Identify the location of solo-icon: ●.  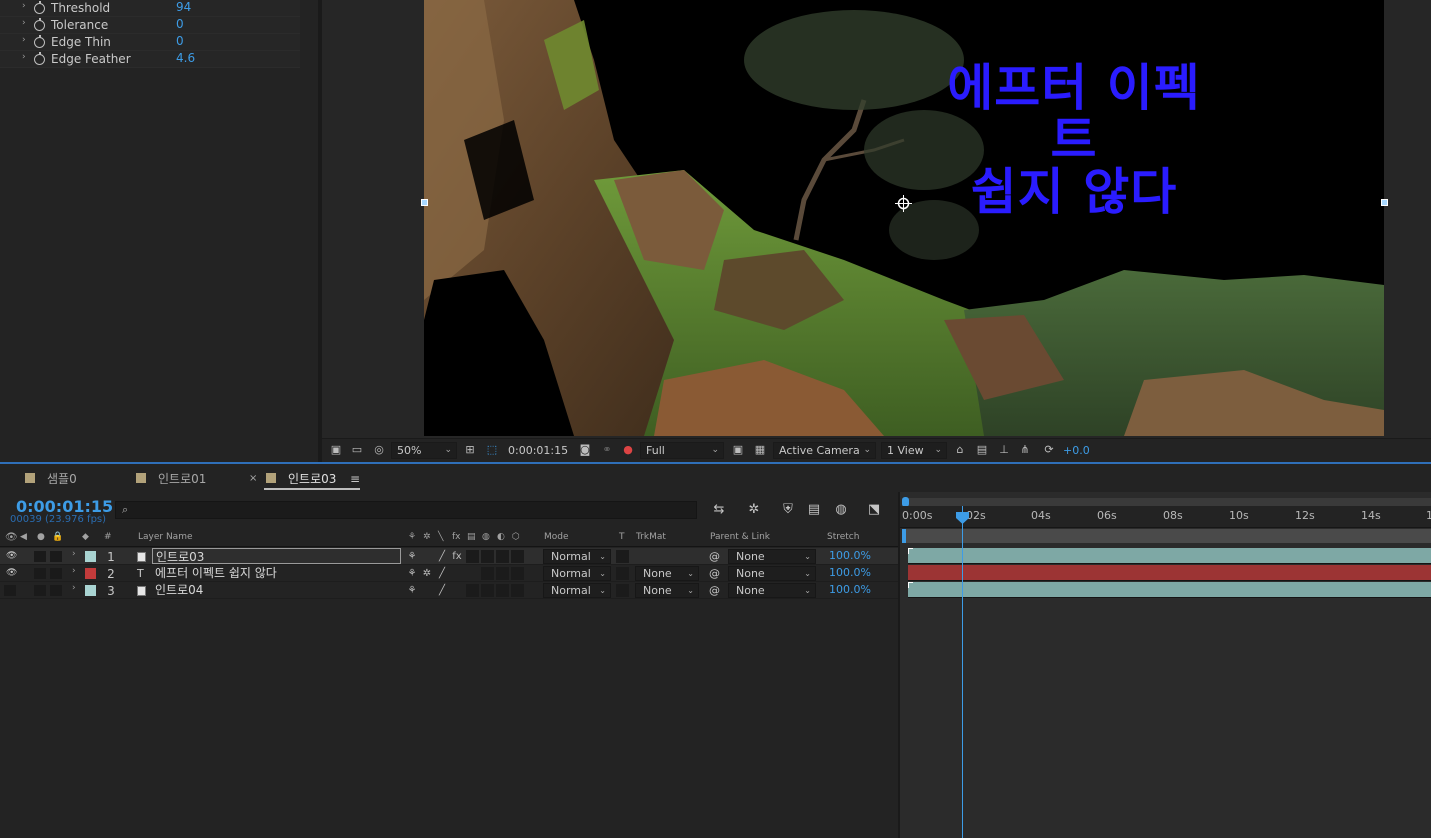
(41, 537).